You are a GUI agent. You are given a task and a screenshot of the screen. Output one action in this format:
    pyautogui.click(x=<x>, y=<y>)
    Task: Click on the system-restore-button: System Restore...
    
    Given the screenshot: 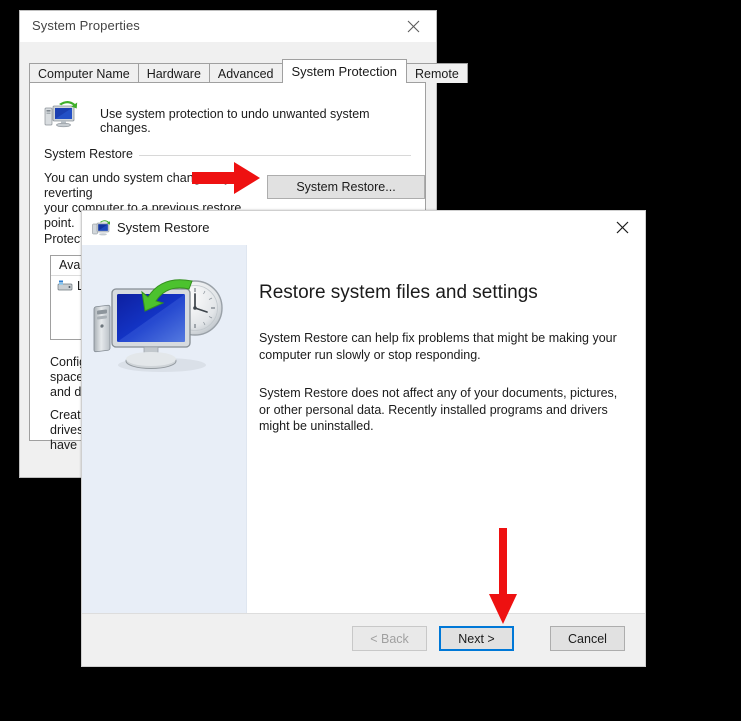 What is the action you would take?
    pyautogui.click(x=346, y=187)
    